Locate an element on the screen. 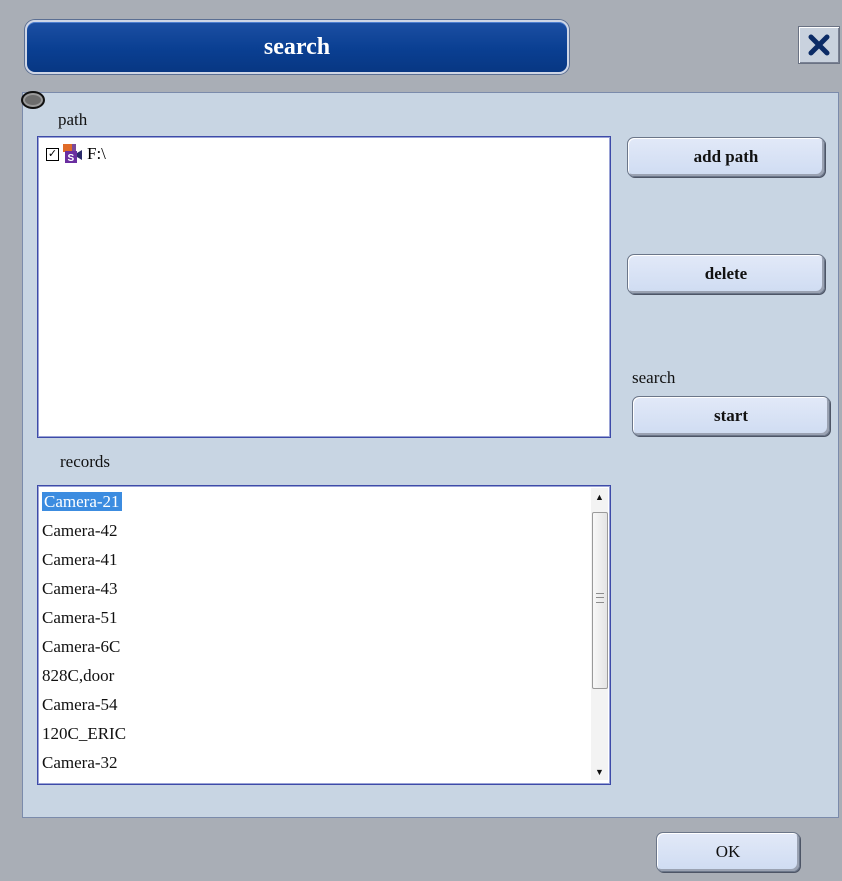 The width and height of the screenshot is (842, 881). list-item: 120C_ERIC is located at coordinates (311, 734).